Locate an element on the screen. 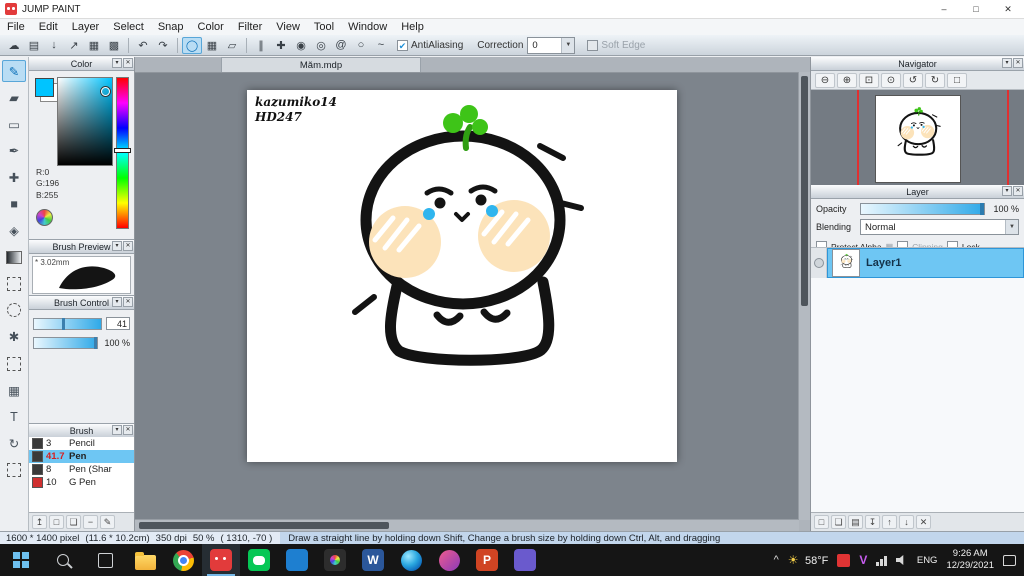 The height and width of the screenshot is (576, 1024). v-app-tray-icon: V is located at coordinates (863, 560).